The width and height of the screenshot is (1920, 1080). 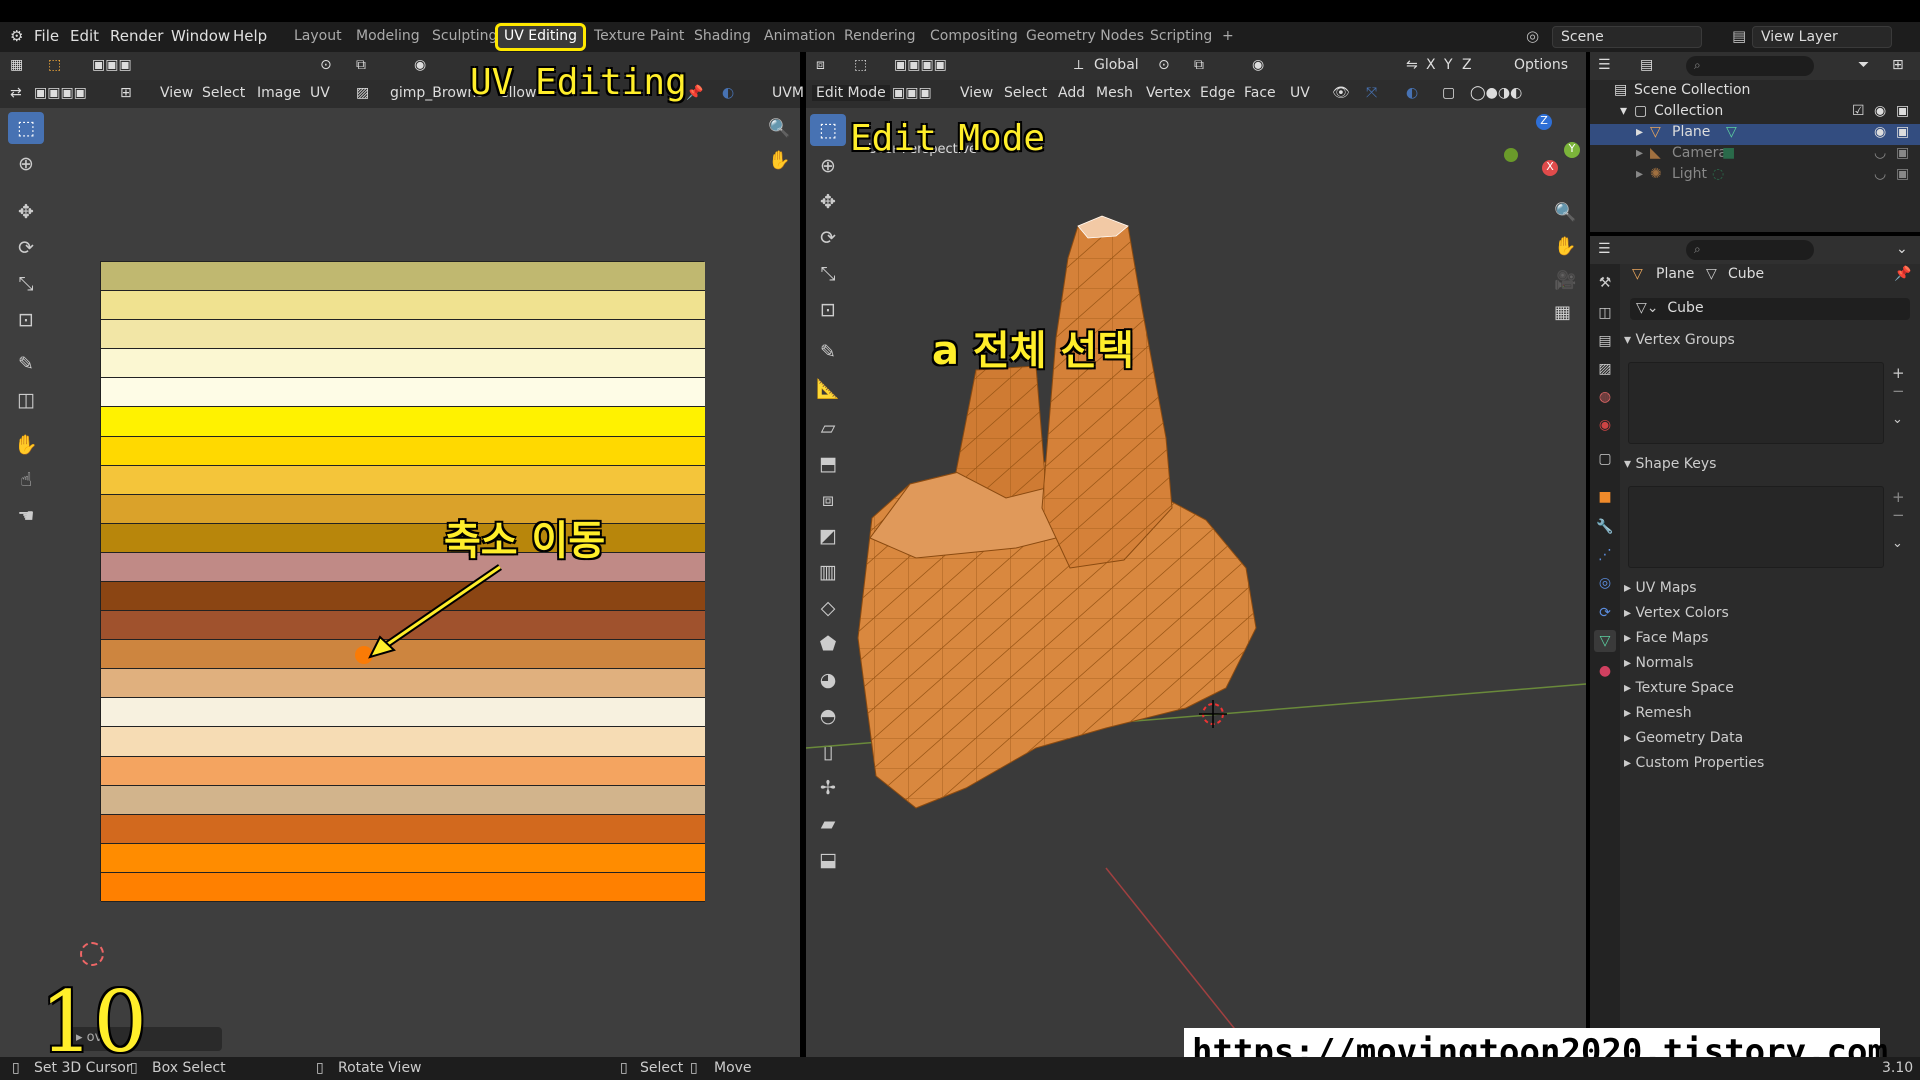 I want to click on output-tab-icon: ▤, so click(x=1605, y=341).